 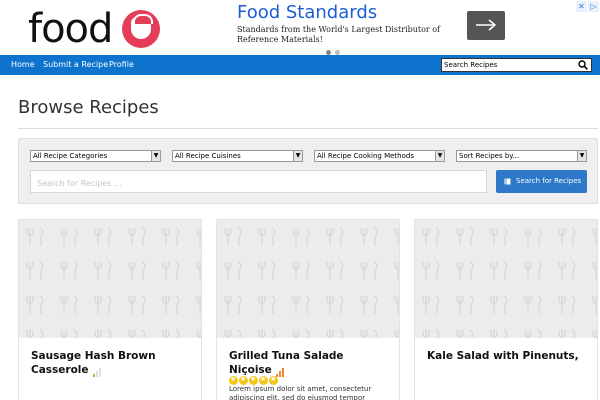 I want to click on category-select-value: All Recipe Categories, so click(x=70, y=156).